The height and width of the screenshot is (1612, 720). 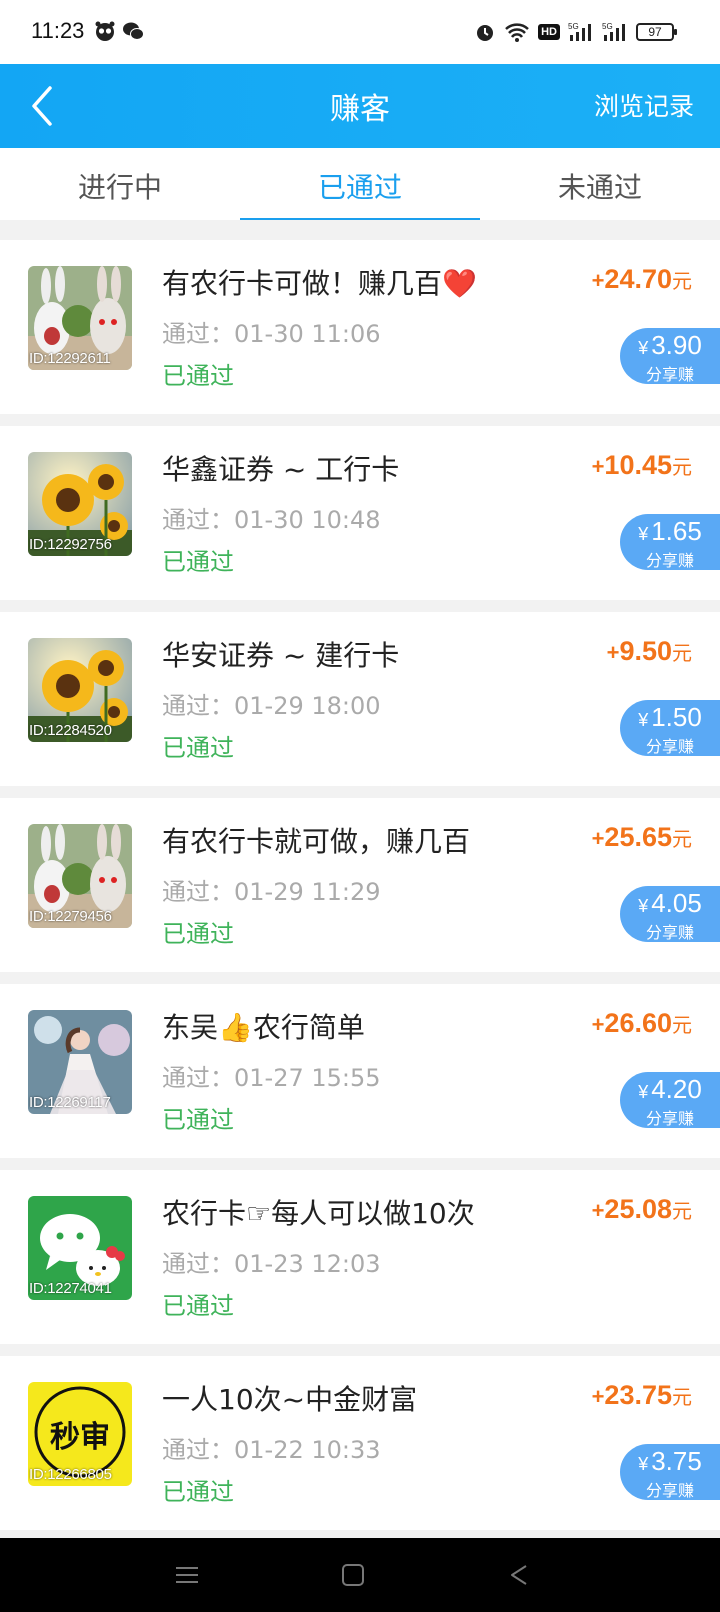 I want to click on browse-history-link: 浏览记录, so click(x=644, y=105).